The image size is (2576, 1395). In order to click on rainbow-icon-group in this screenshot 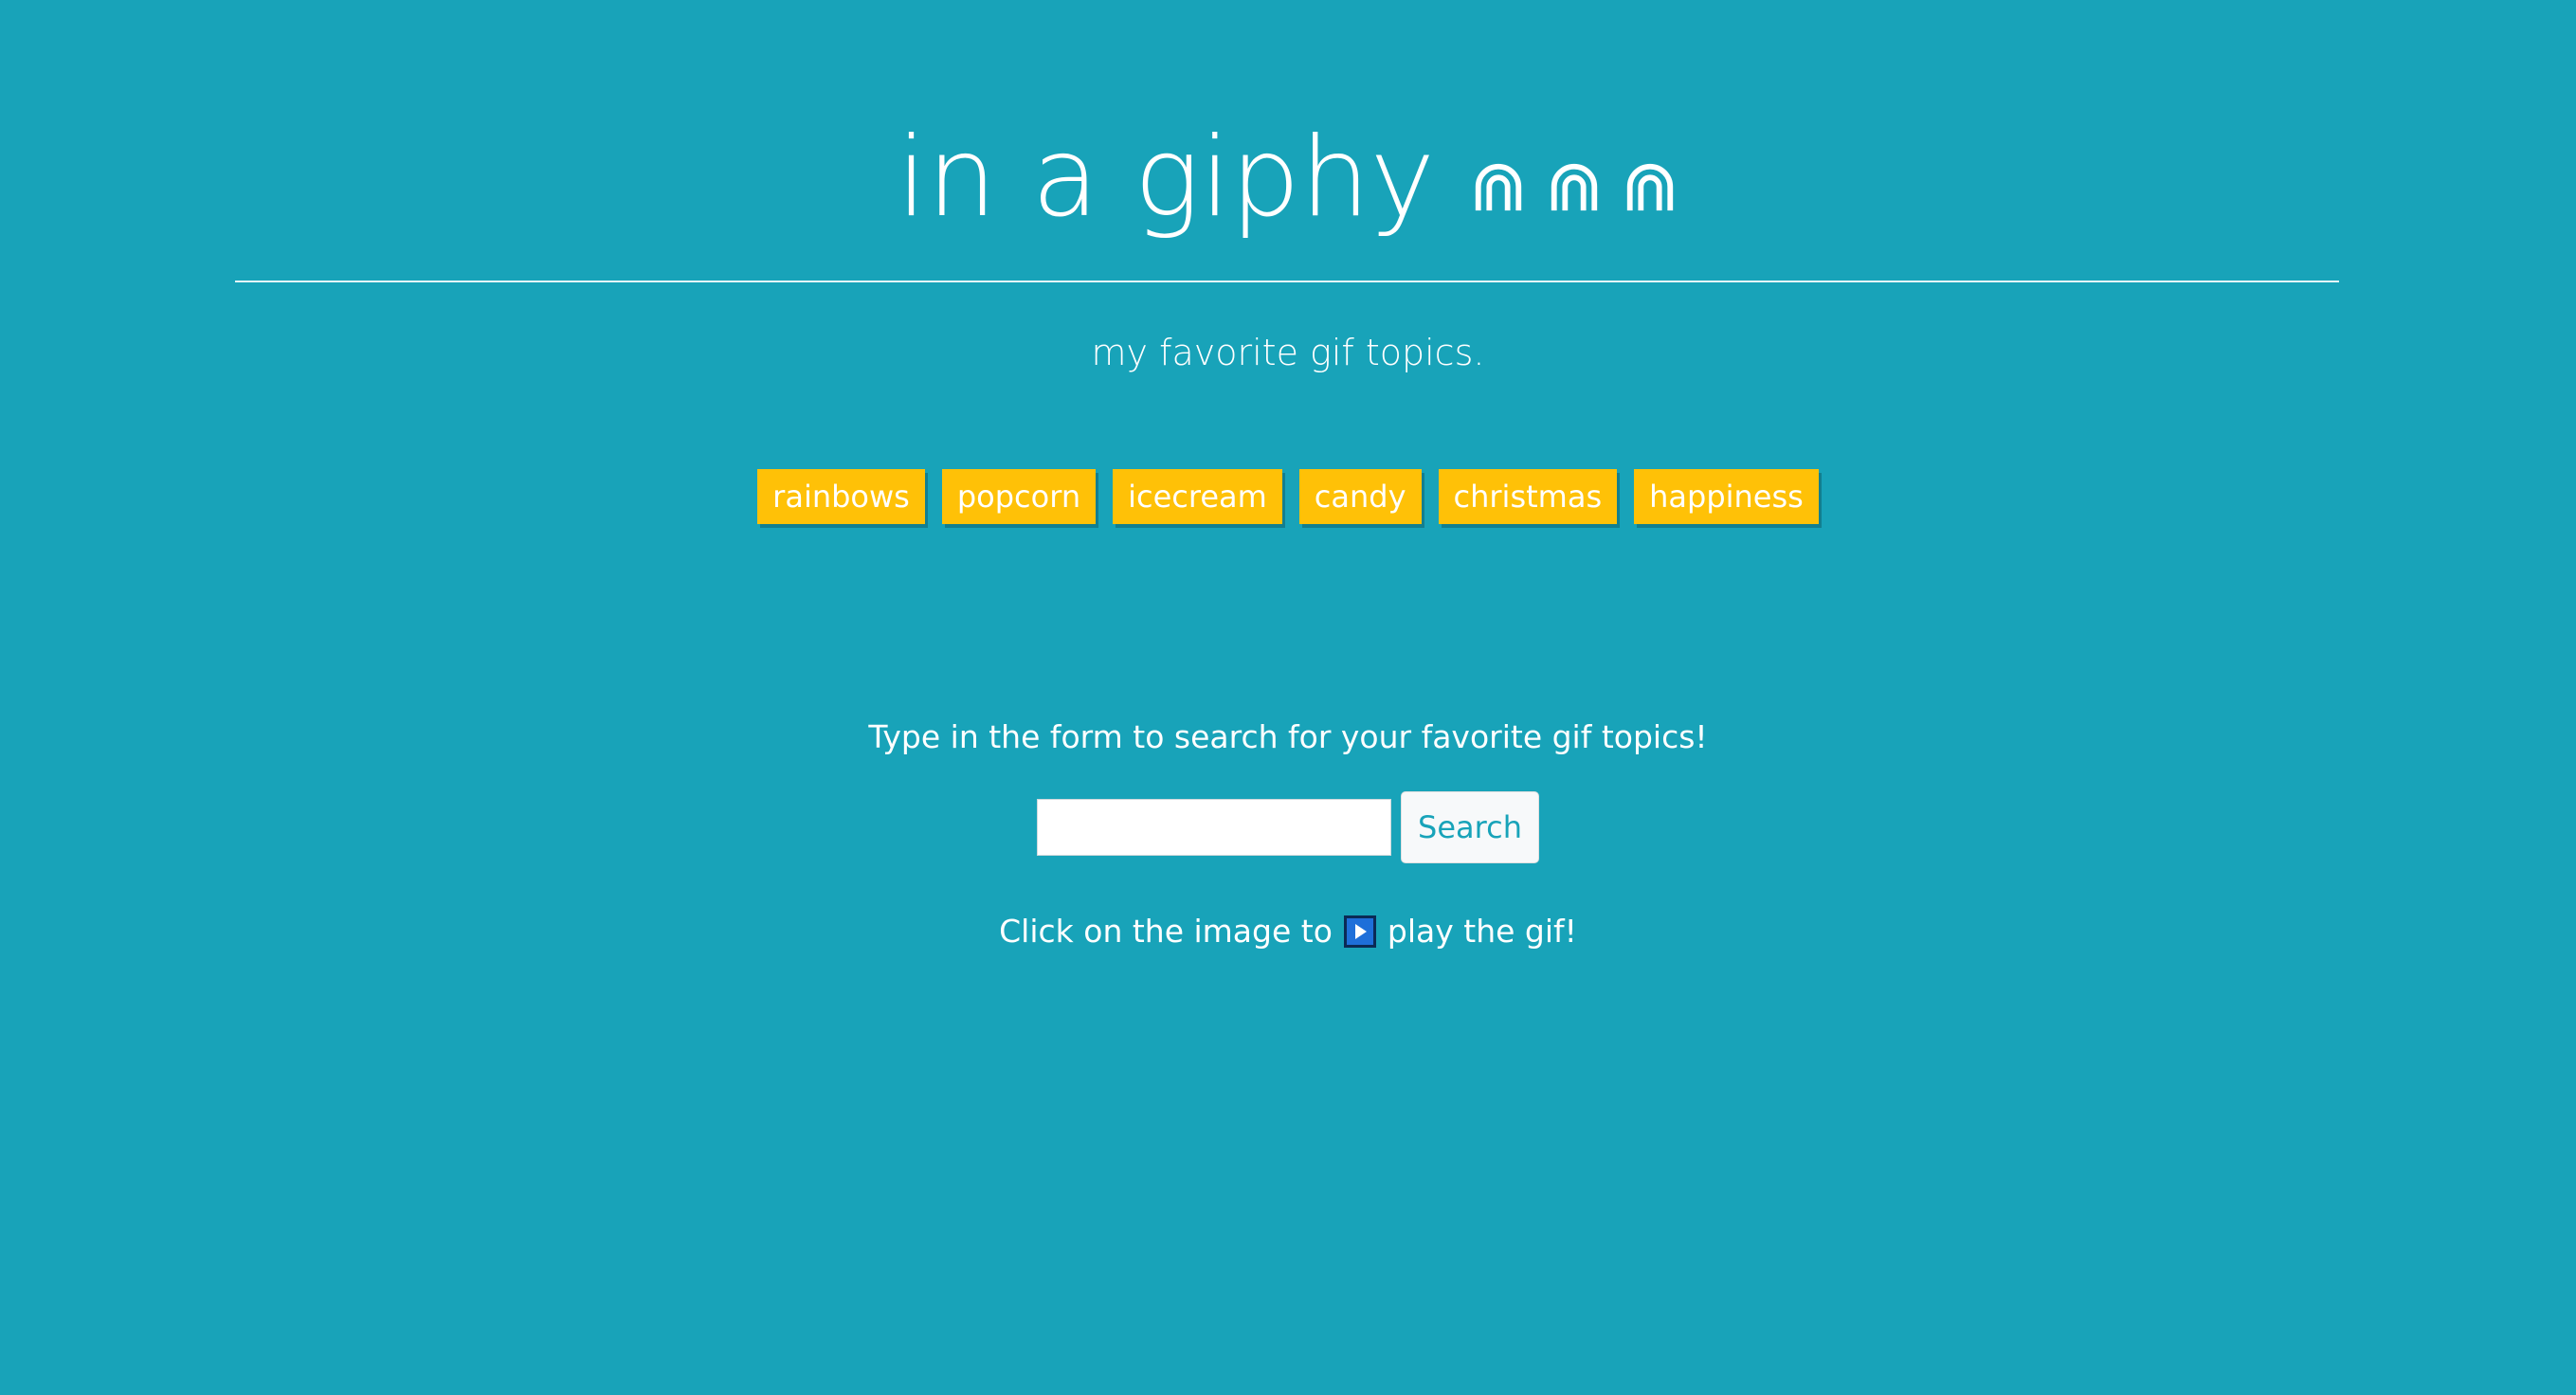, I will do `click(1574, 186)`.